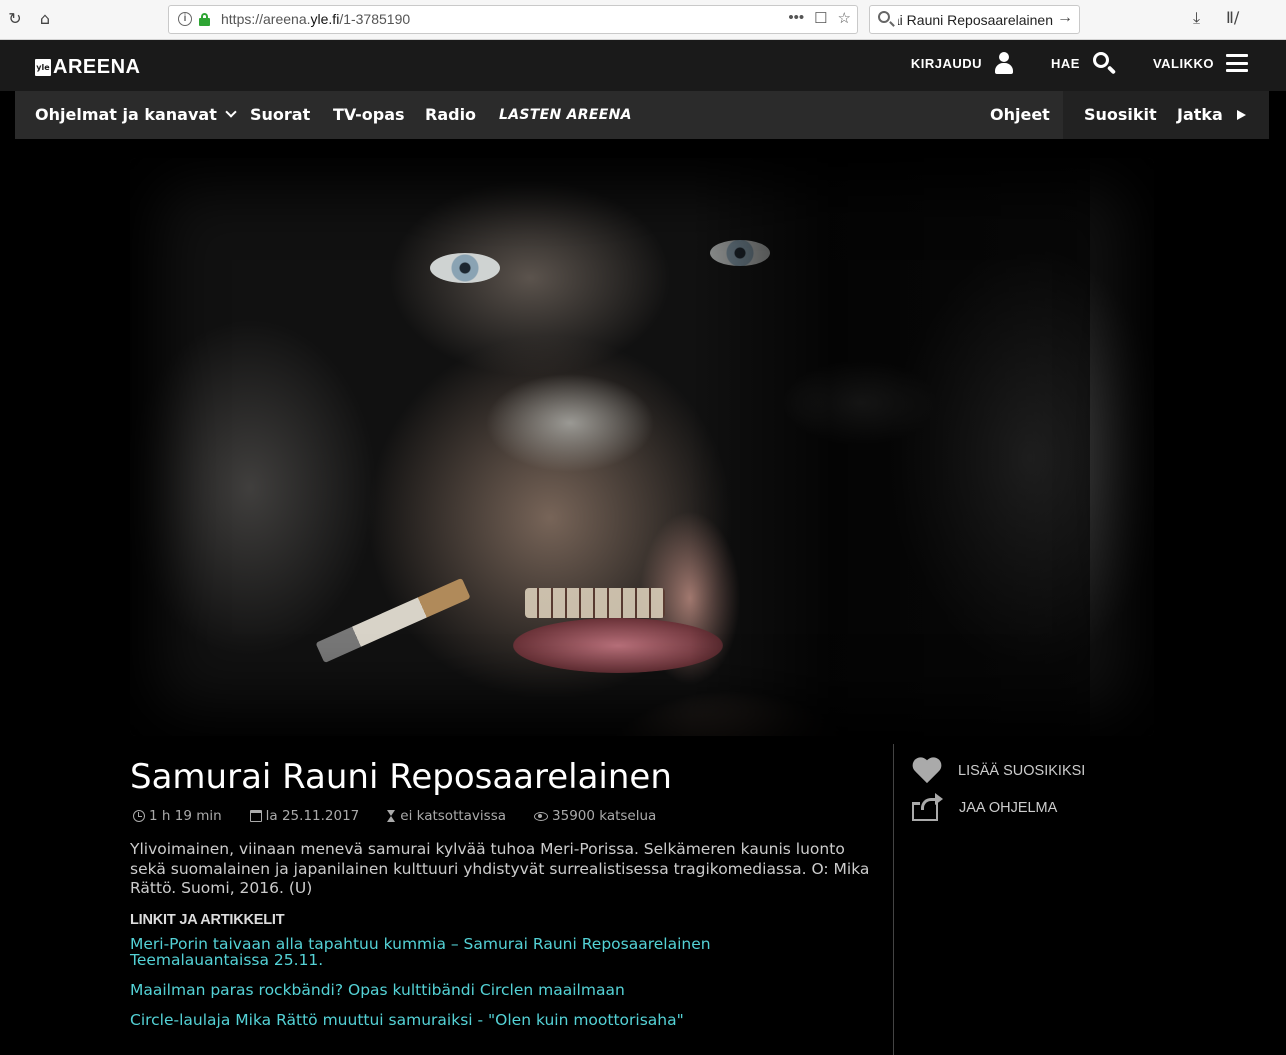 Image resolution: width=1286 pixels, height=1055 pixels. I want to click on menu-button: VALIKKO, so click(1200, 63).